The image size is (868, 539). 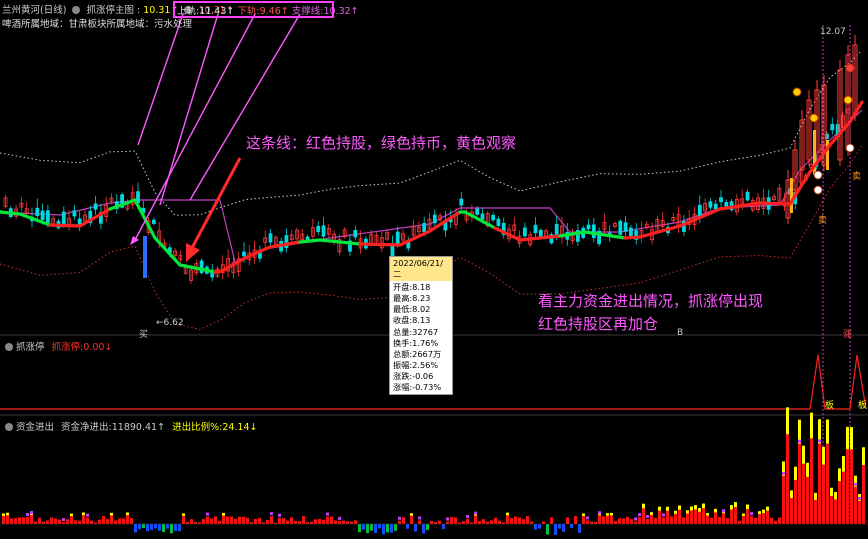 I want to click on stock-title: 兰州黄河(日线), so click(x=34, y=10).